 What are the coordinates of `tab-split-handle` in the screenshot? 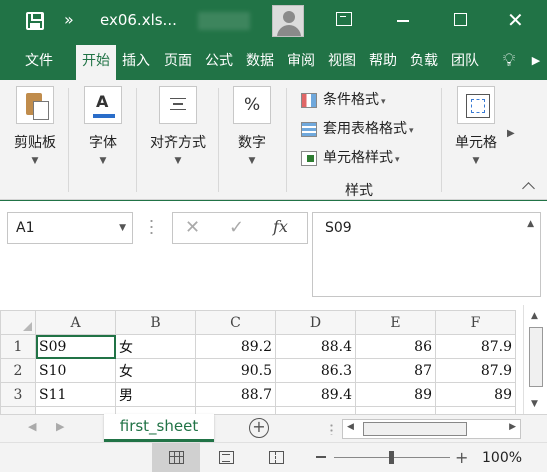 It's located at (331, 429).